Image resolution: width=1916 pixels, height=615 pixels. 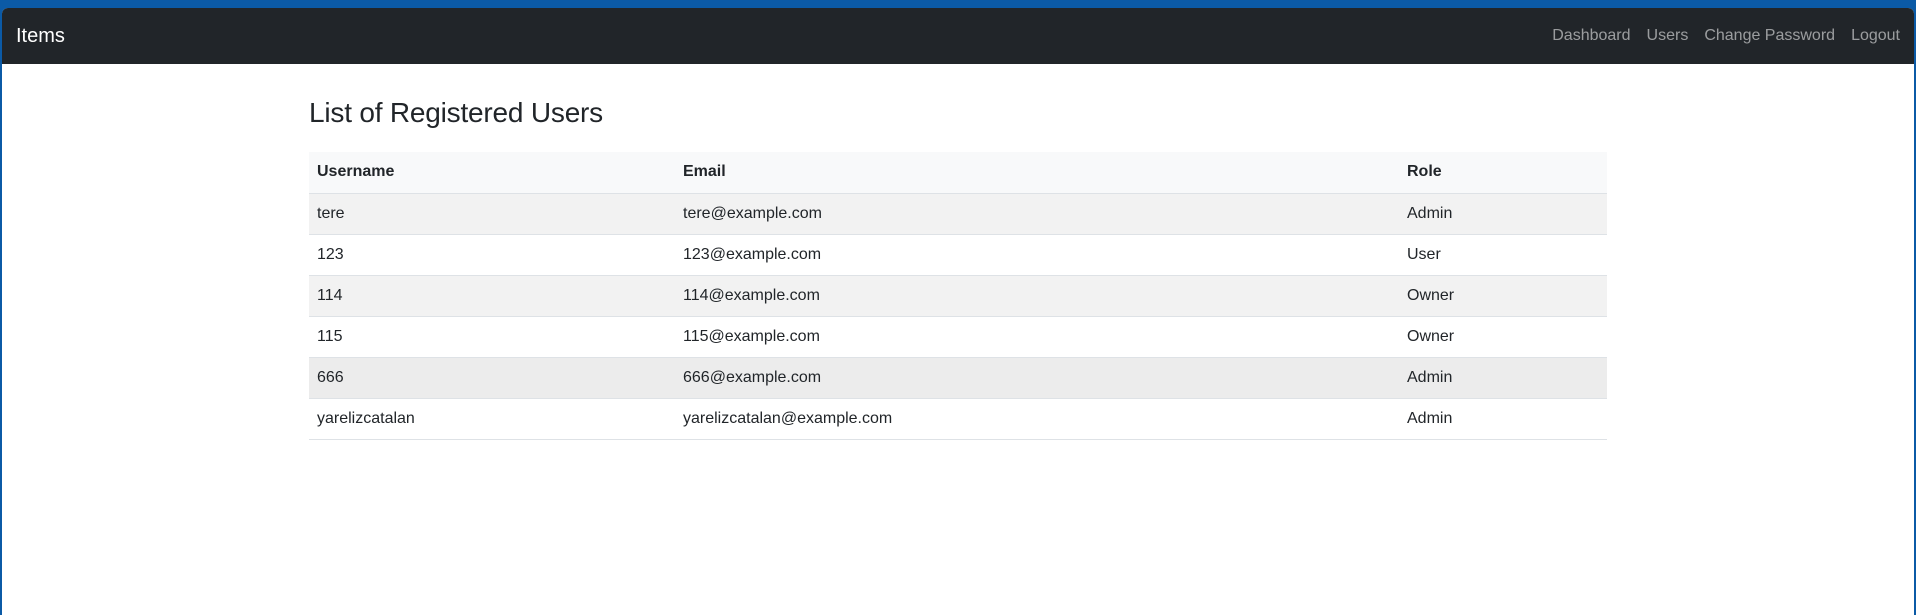 I want to click on column-header-email: Email, so click(x=1037, y=172).